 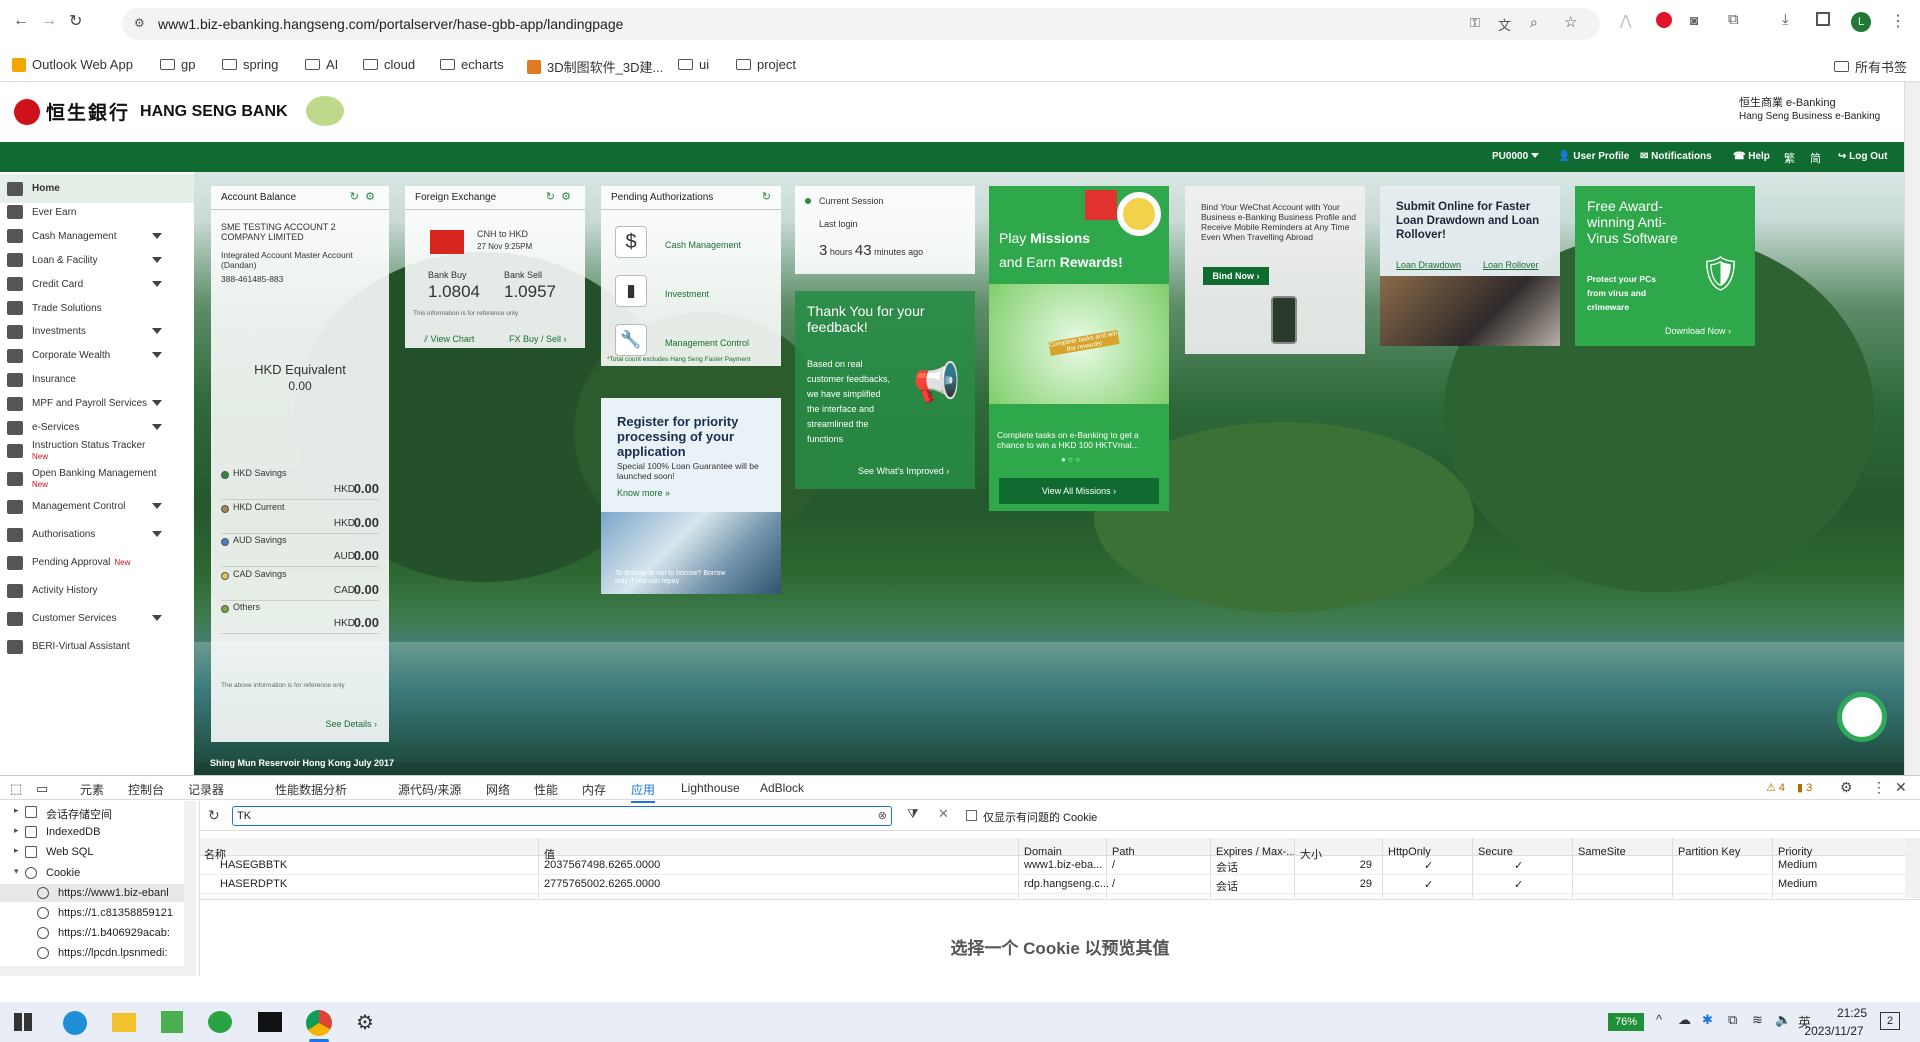 I want to click on bind-now-button: Bind Now ›, so click(x=1236, y=276).